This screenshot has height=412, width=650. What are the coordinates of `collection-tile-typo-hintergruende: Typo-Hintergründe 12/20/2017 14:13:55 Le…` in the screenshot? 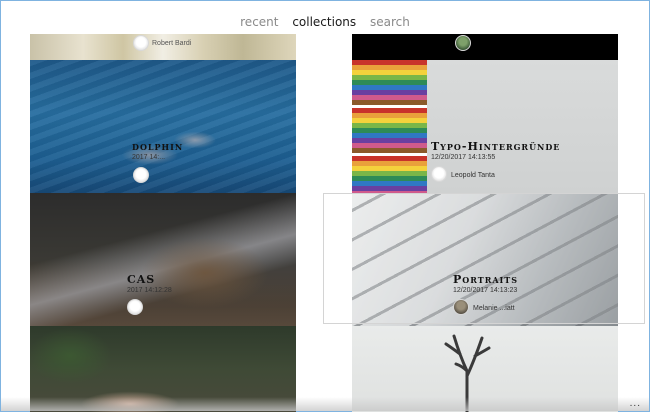 It's located at (485, 126).